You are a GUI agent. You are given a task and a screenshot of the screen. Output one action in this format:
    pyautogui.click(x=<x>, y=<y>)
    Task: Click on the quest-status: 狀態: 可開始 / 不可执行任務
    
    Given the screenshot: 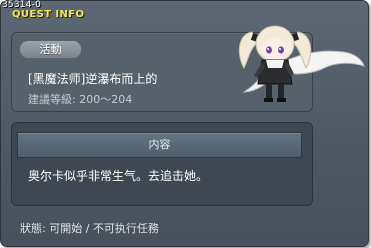 What is the action you would take?
    pyautogui.click(x=89, y=228)
    